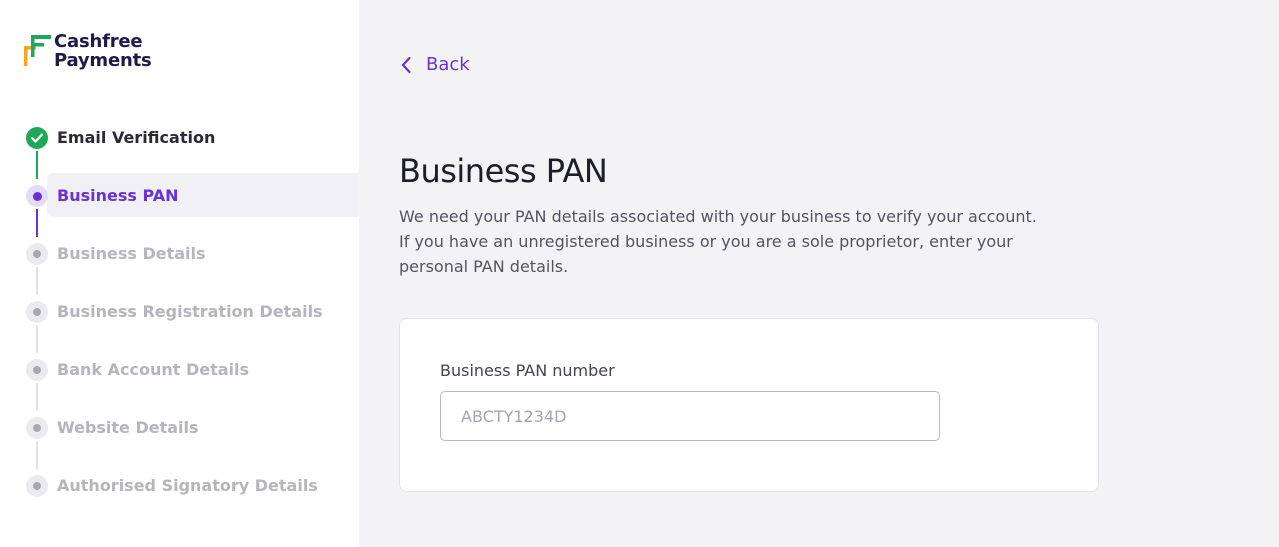  What do you see at coordinates (527, 370) in the screenshot?
I see `pan-field-label: Business PAN number` at bounding box center [527, 370].